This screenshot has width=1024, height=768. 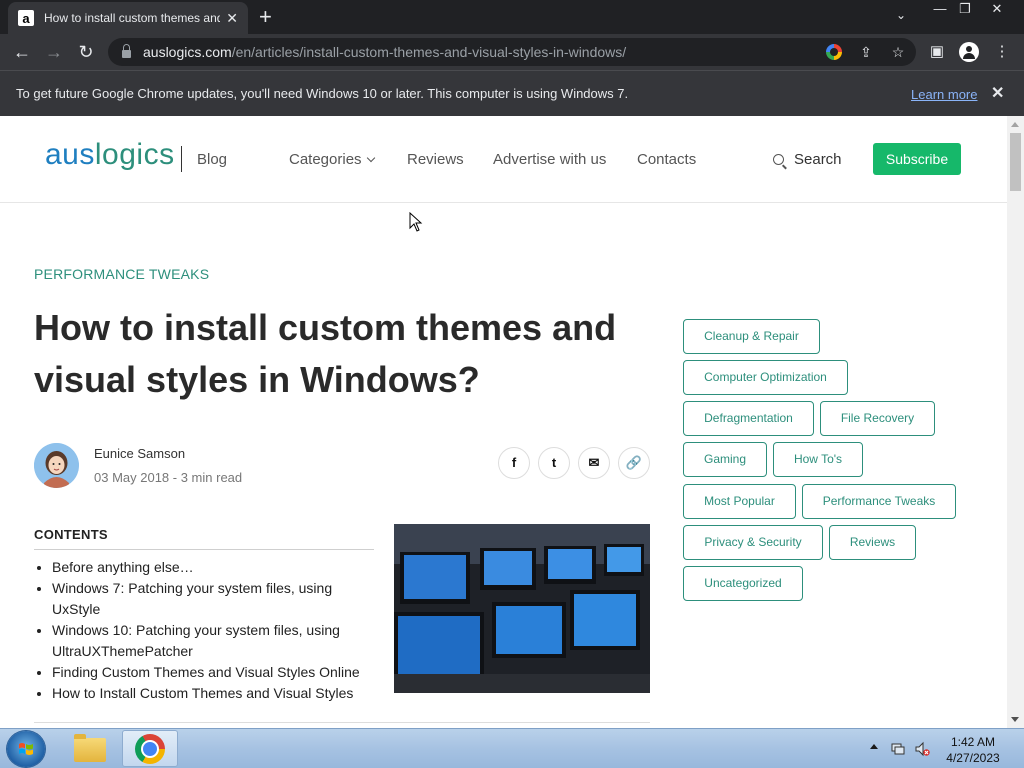 What do you see at coordinates (86, 52) in the screenshot?
I see `reload-icon: ↻` at bounding box center [86, 52].